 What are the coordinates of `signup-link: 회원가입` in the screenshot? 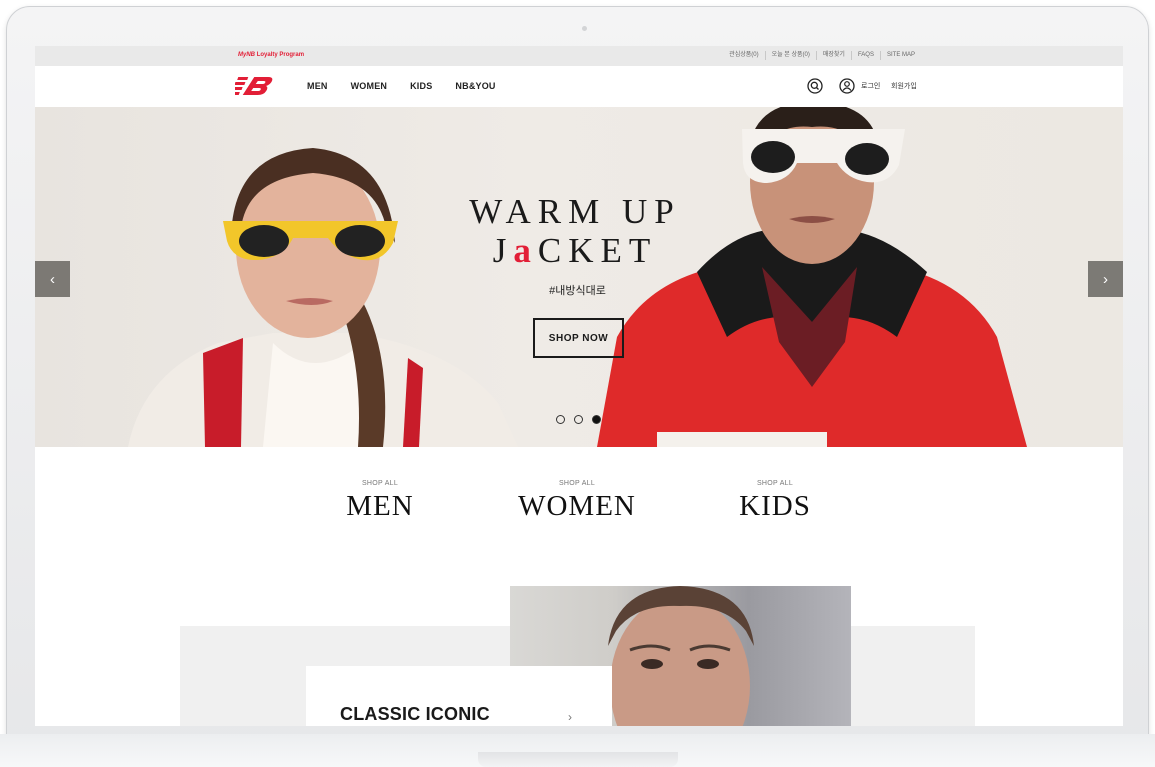 It's located at (904, 86).